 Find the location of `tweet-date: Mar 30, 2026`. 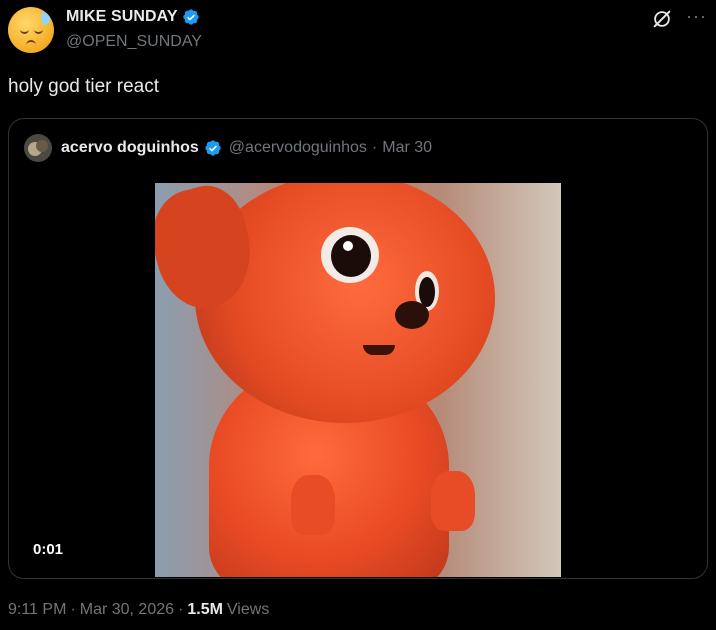

tweet-date: Mar 30, 2026 is located at coordinates (127, 610).